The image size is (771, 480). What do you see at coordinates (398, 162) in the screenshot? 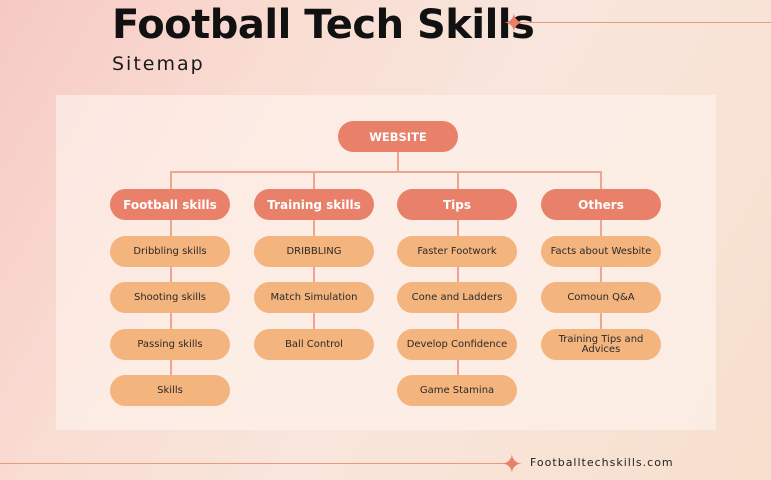
I see `root-connector` at bounding box center [398, 162].